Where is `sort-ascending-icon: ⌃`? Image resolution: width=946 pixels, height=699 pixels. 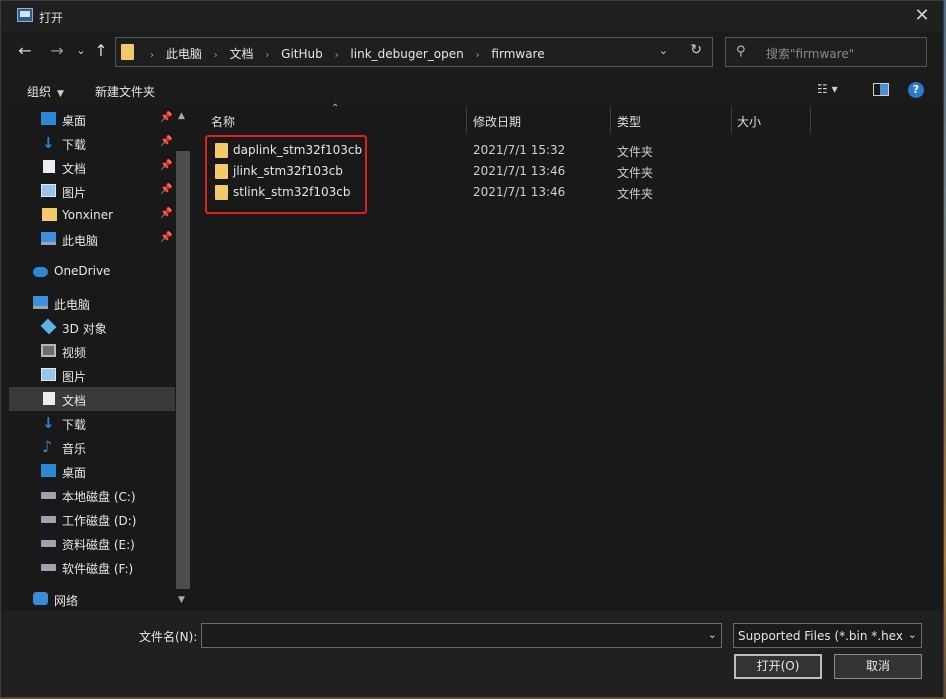
sort-ascending-icon: ⌃ is located at coordinates (335, 108).